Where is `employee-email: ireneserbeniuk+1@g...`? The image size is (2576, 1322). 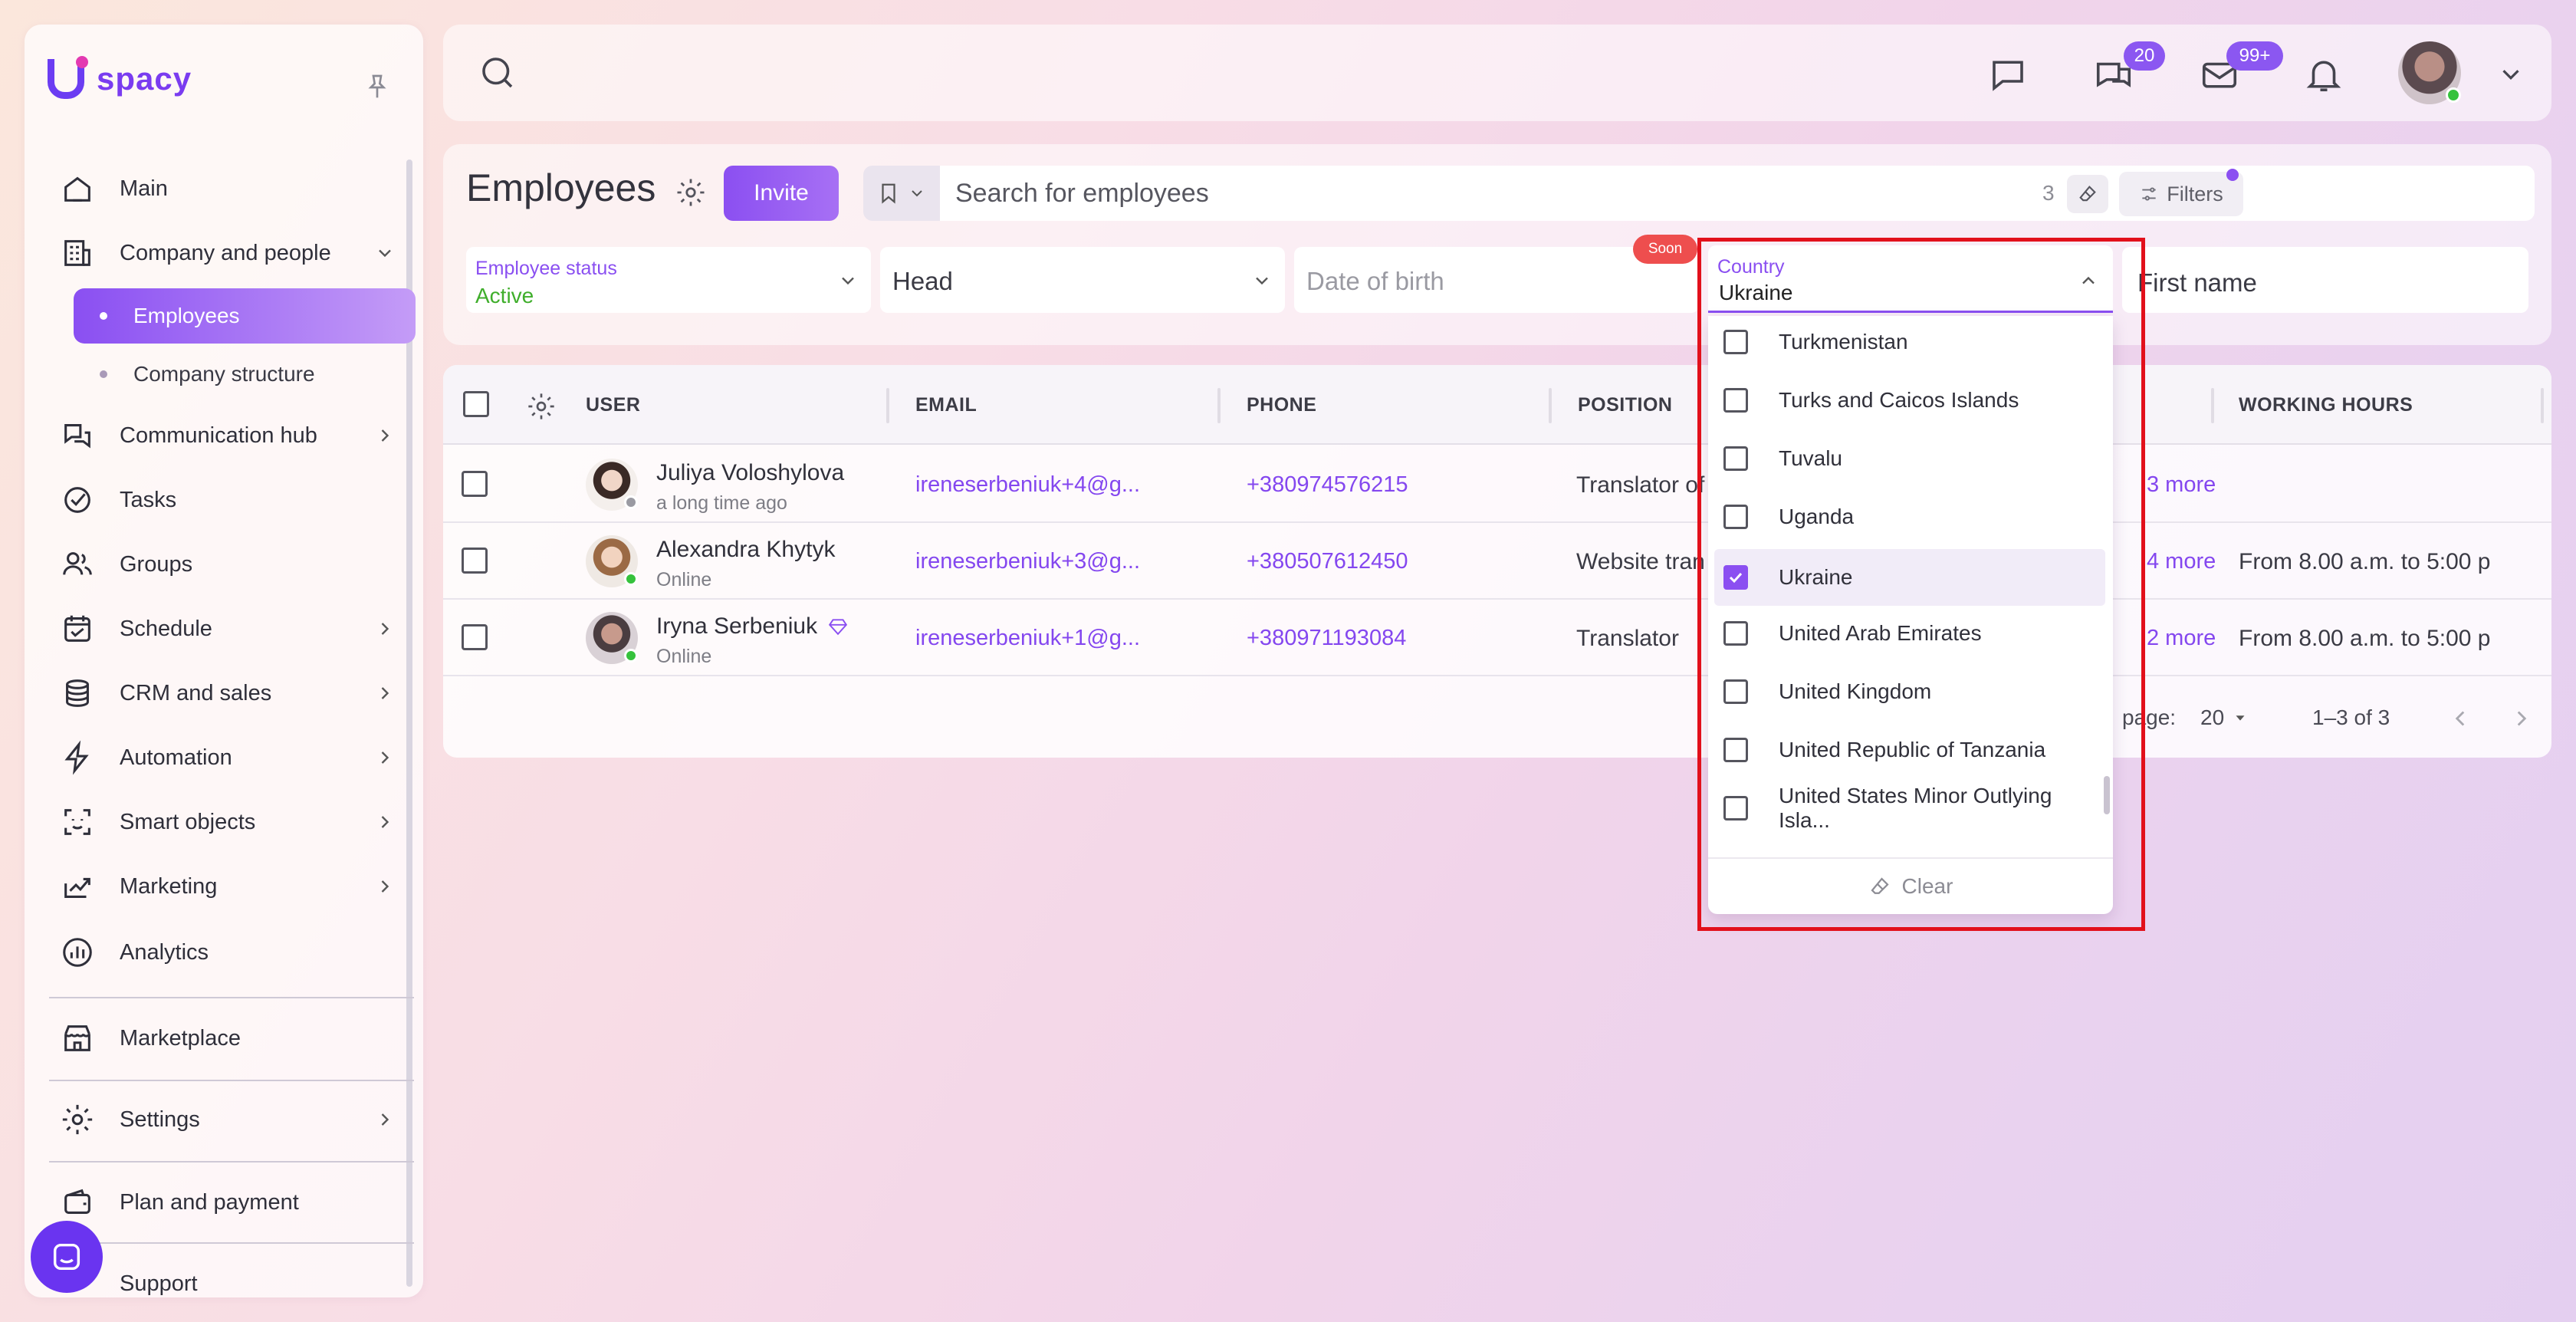
employee-email: ireneserbeniuk+1@g... is located at coordinates (1027, 638).